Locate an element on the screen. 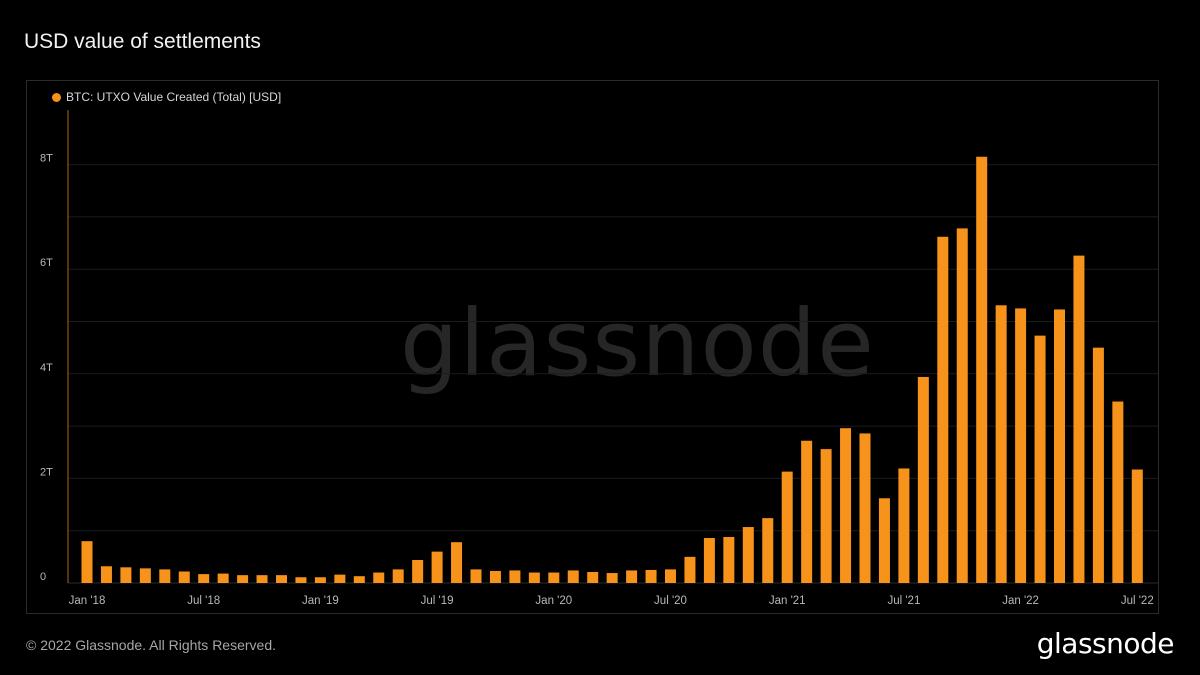 The width and height of the screenshot is (1200, 675). x-tick-label: Jul '21 is located at coordinates (903, 601).